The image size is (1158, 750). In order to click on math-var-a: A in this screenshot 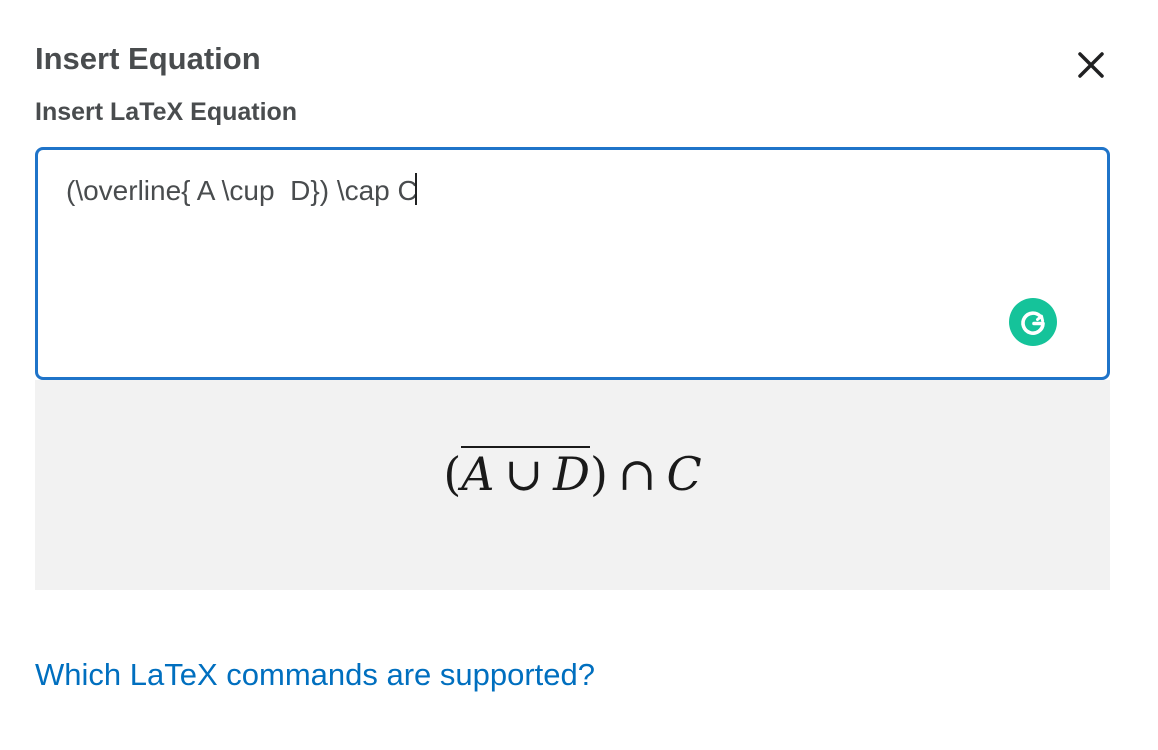, I will do `click(478, 474)`.